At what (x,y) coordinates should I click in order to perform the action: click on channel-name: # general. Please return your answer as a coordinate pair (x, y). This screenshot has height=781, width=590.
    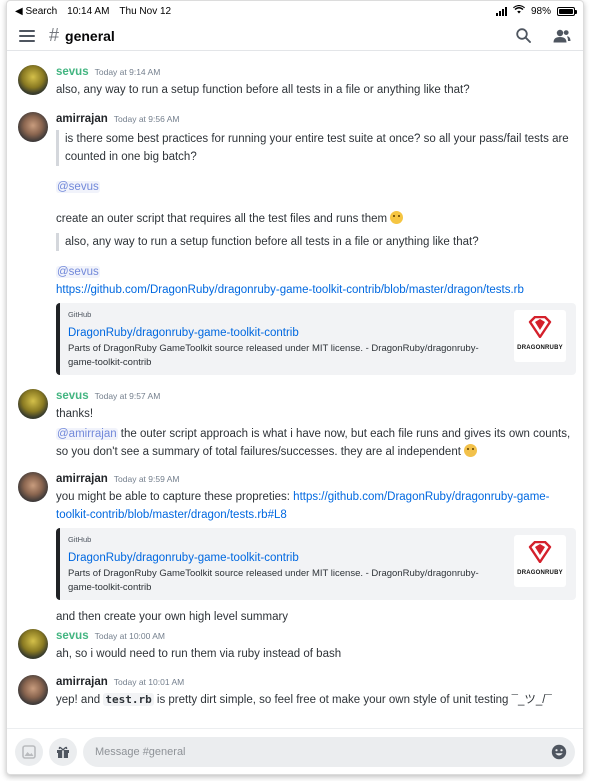
    Looking at the image, I should click on (82, 35).